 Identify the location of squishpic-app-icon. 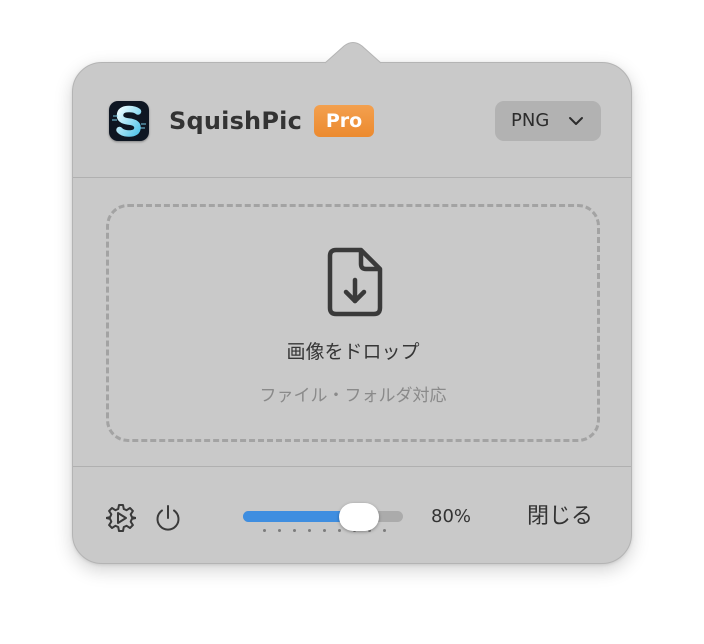
(129, 121).